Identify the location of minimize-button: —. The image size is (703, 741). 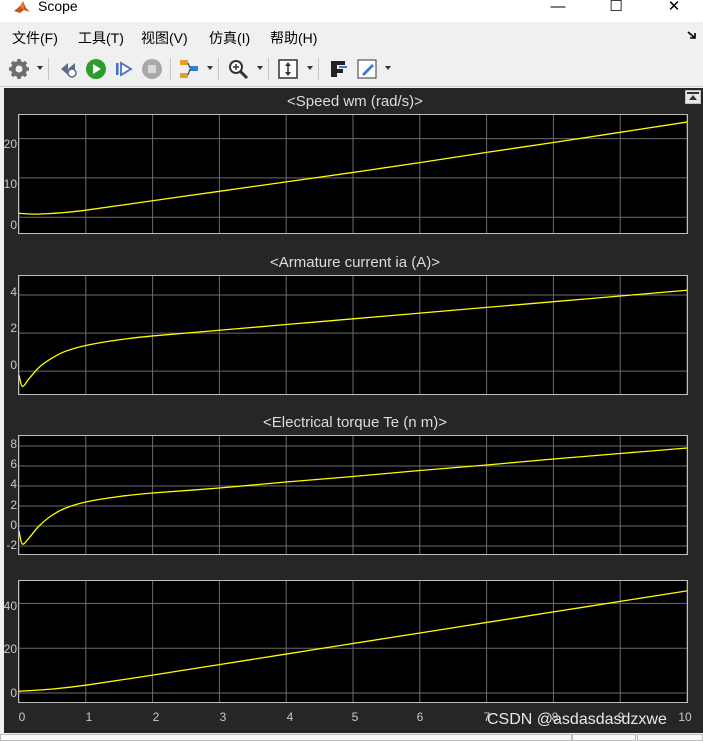
(558, 8).